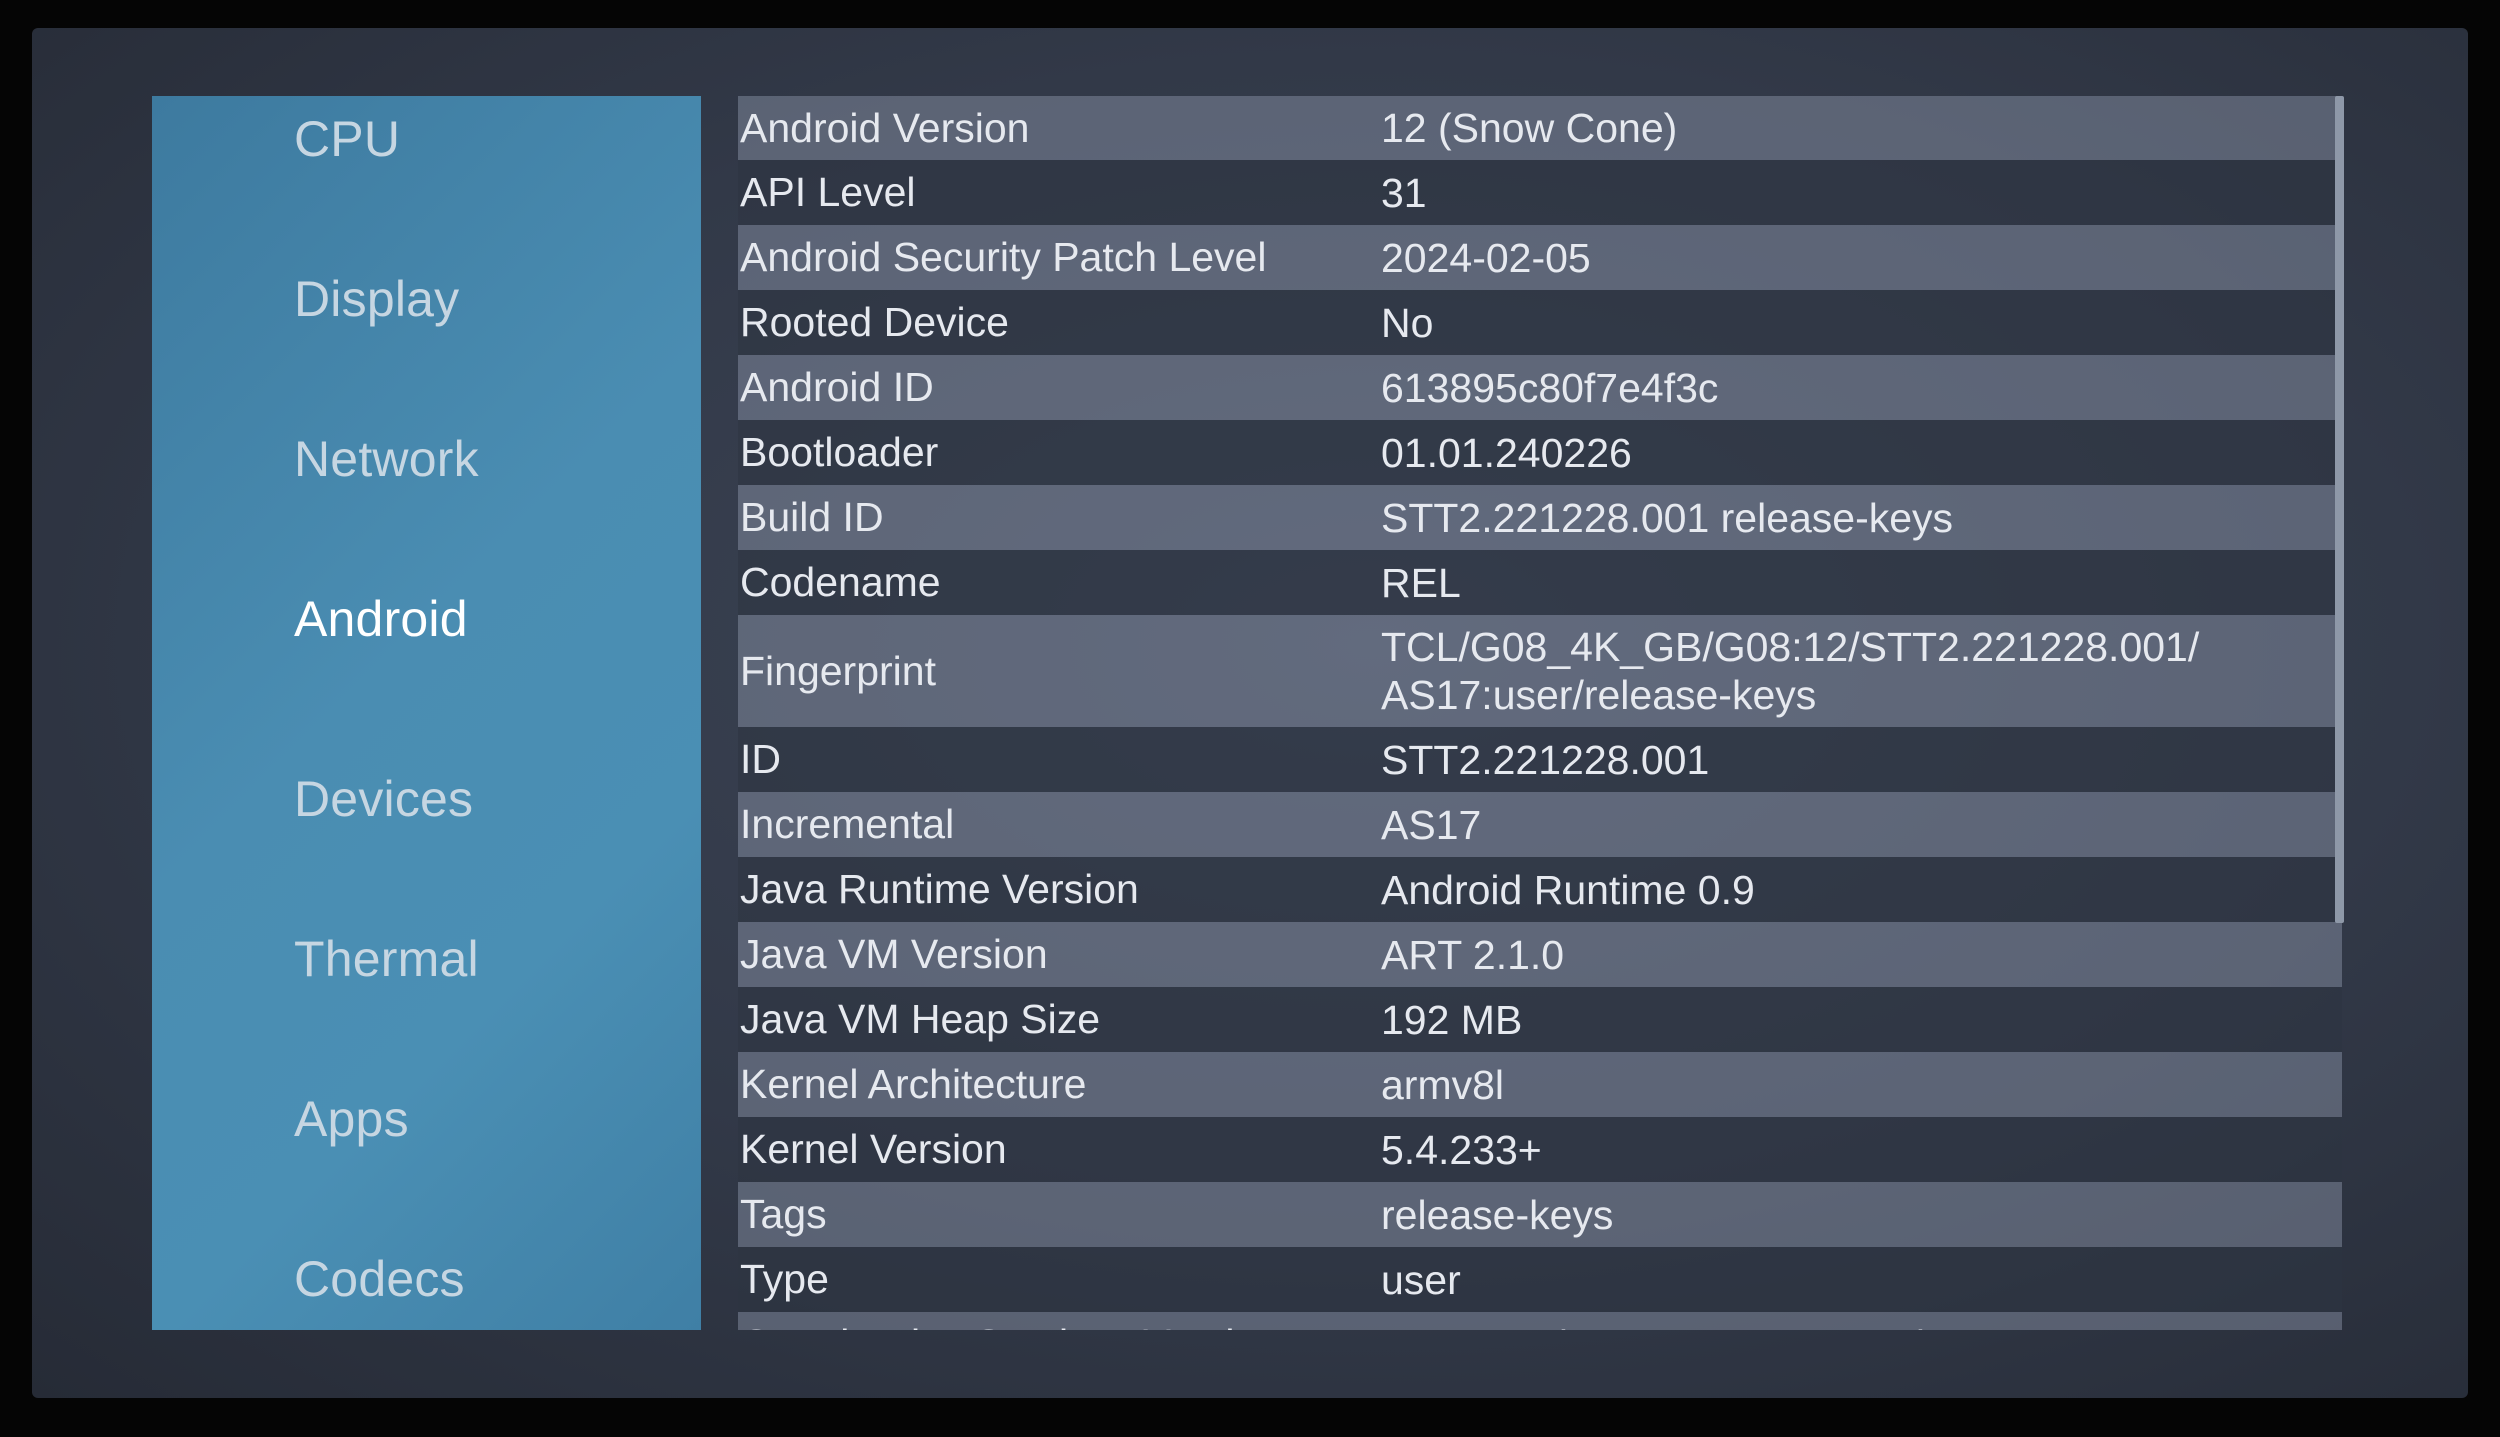 The width and height of the screenshot is (2500, 1437). What do you see at coordinates (874, 322) in the screenshot?
I see `row-label: Rooted Device` at bounding box center [874, 322].